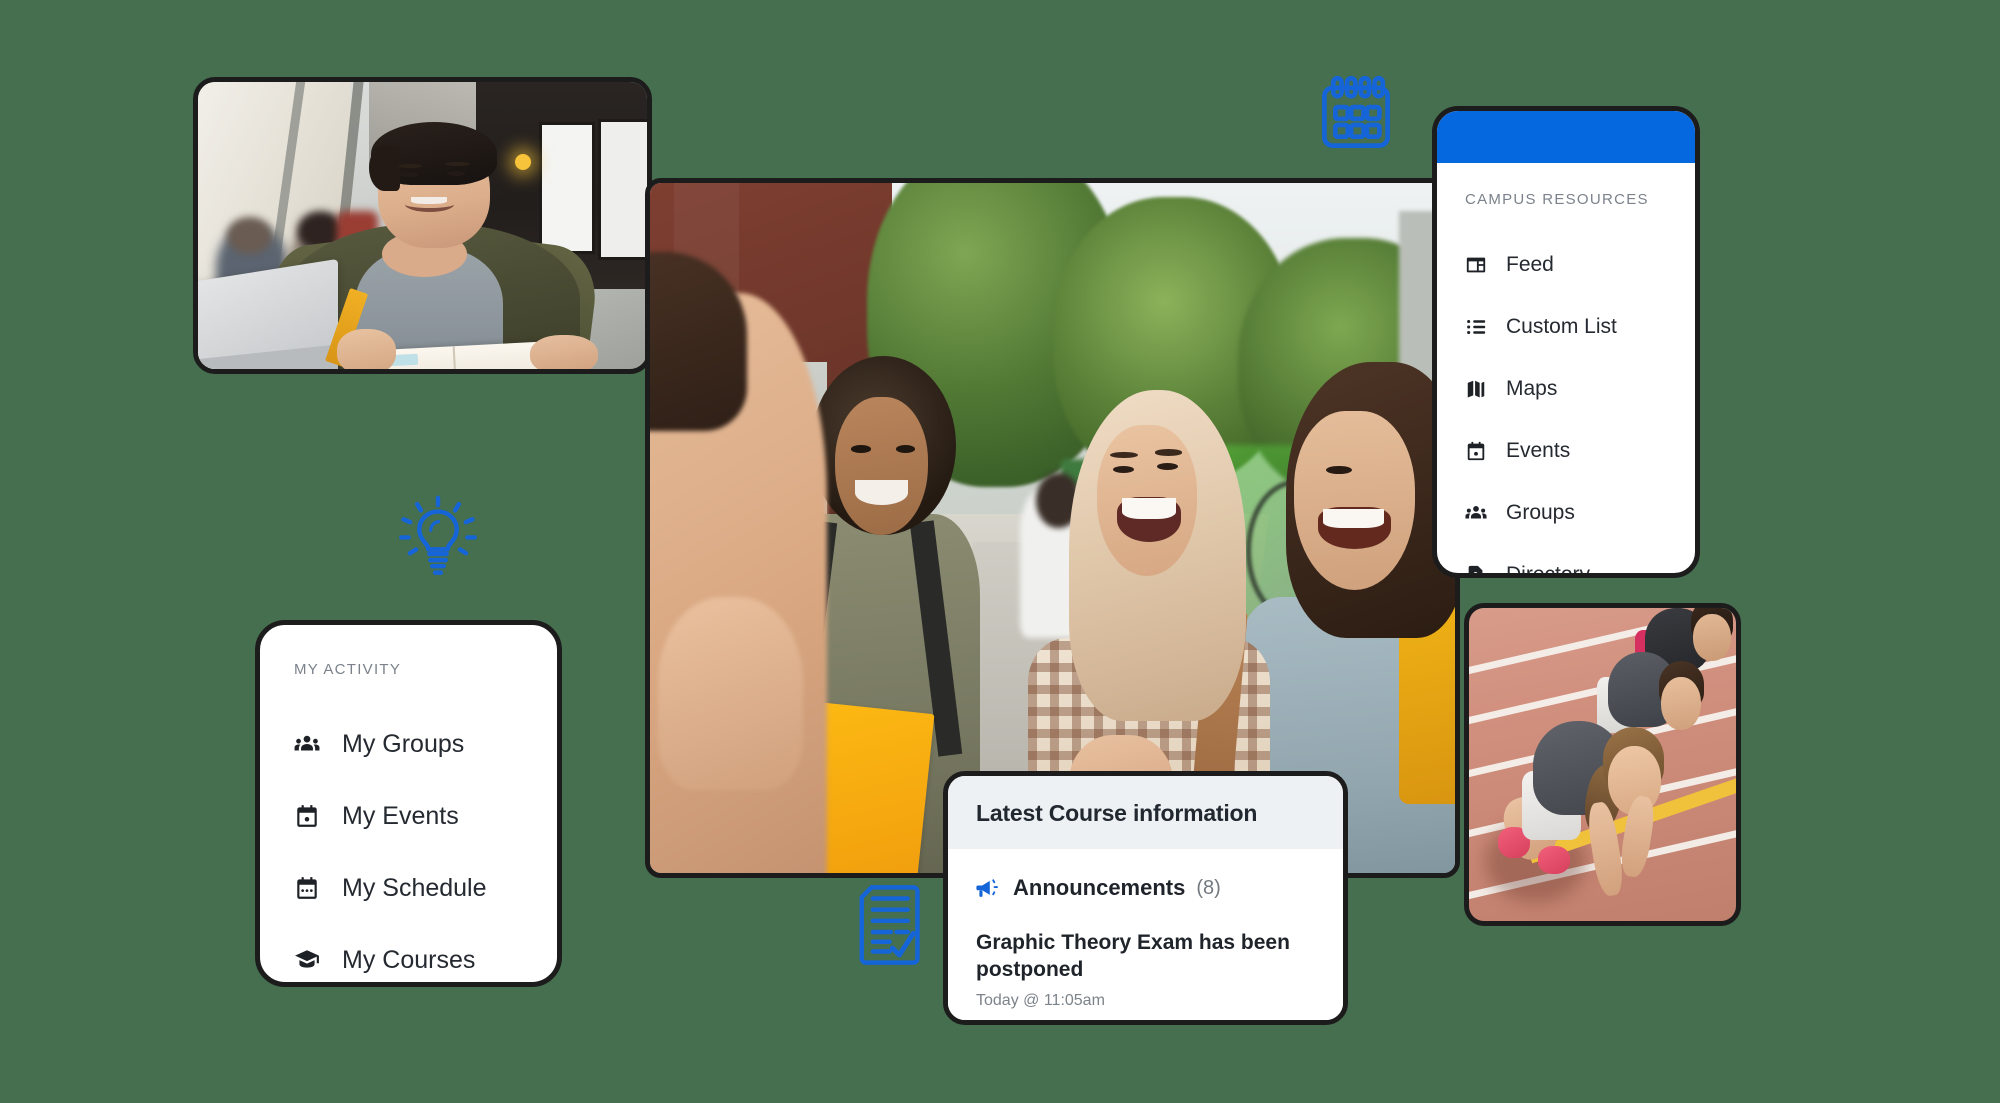 This screenshot has width=2000, height=1103. What do you see at coordinates (348, 669) in the screenshot?
I see `my-activity-label: MY ACTIVITY` at bounding box center [348, 669].